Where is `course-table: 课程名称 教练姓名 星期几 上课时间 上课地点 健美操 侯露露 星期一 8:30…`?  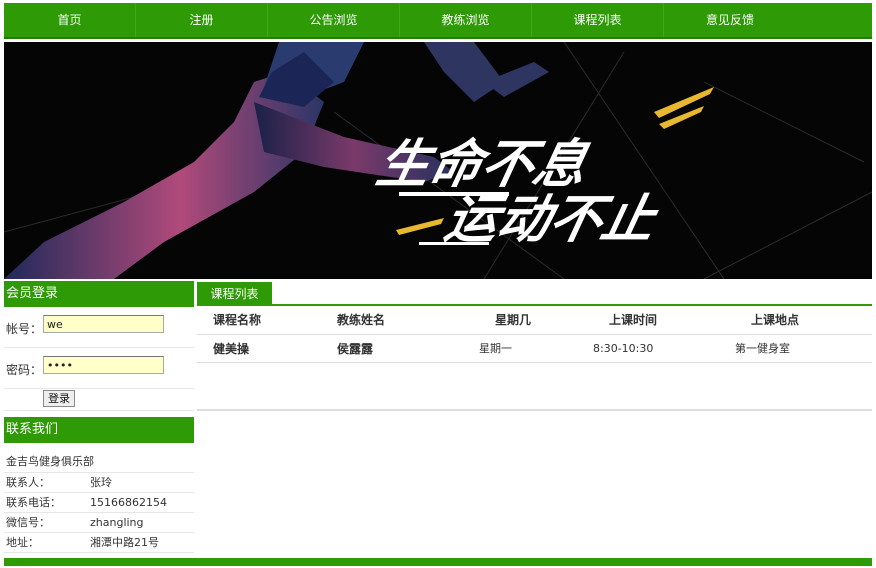 course-table: 课程名称 教练姓名 星期几 上课时间 上课地点 健美操 侯露露 星期一 8:30… is located at coordinates (534, 334).